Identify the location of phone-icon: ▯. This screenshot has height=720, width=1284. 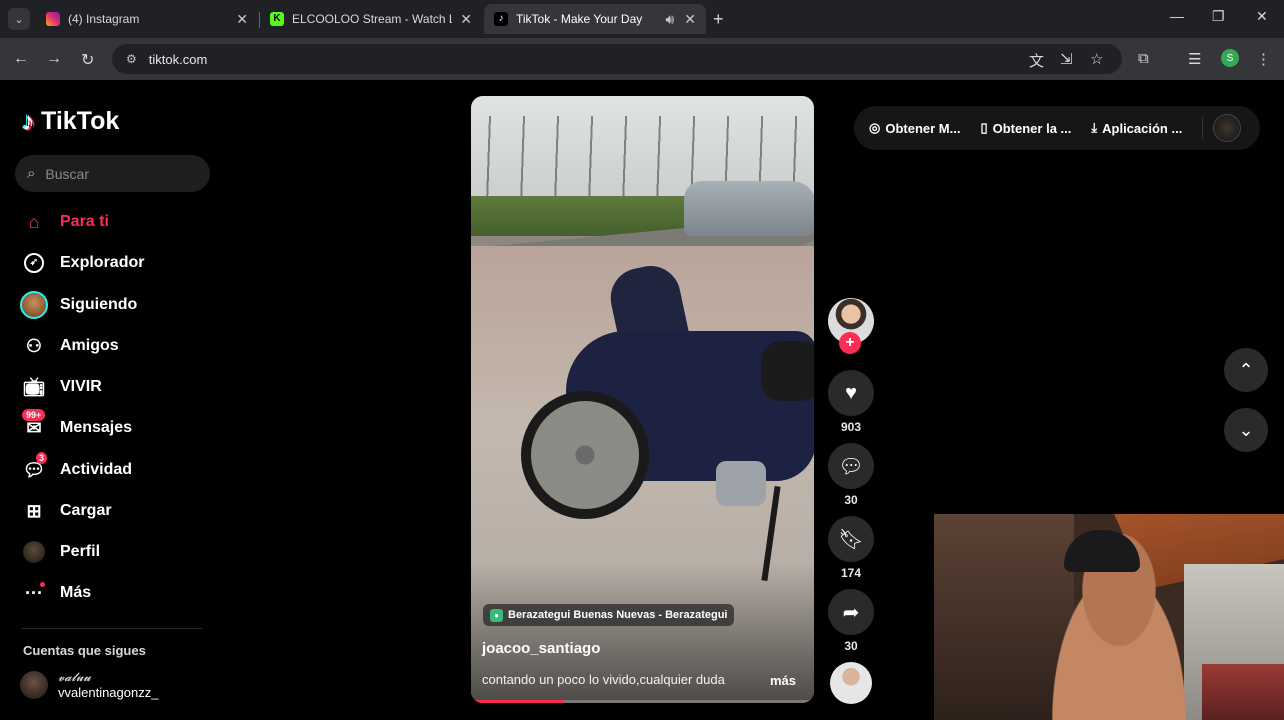
(984, 127).